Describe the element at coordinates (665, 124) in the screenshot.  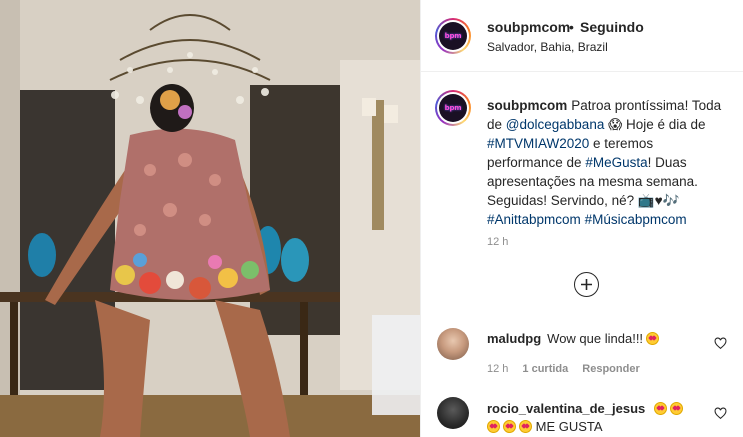
I see `caption-text-2: Hoje é dia de` at that location.